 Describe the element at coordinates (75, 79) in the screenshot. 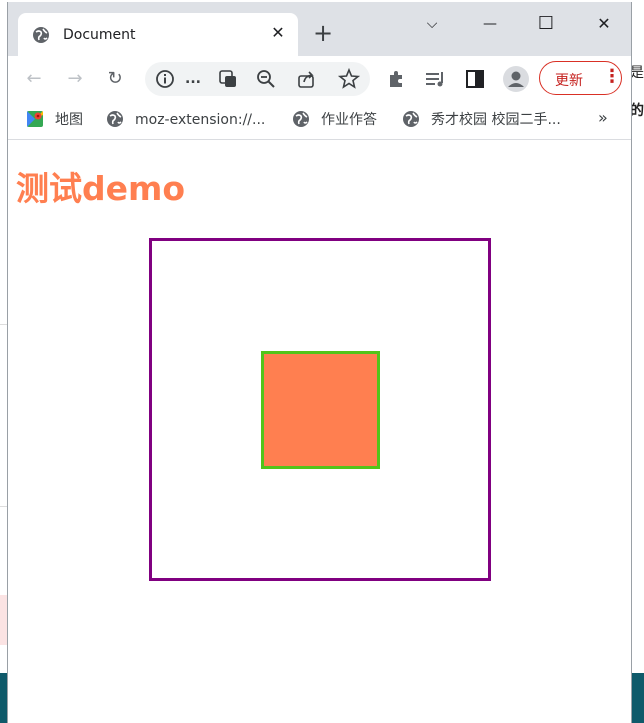

I see `forward-button: →` at that location.